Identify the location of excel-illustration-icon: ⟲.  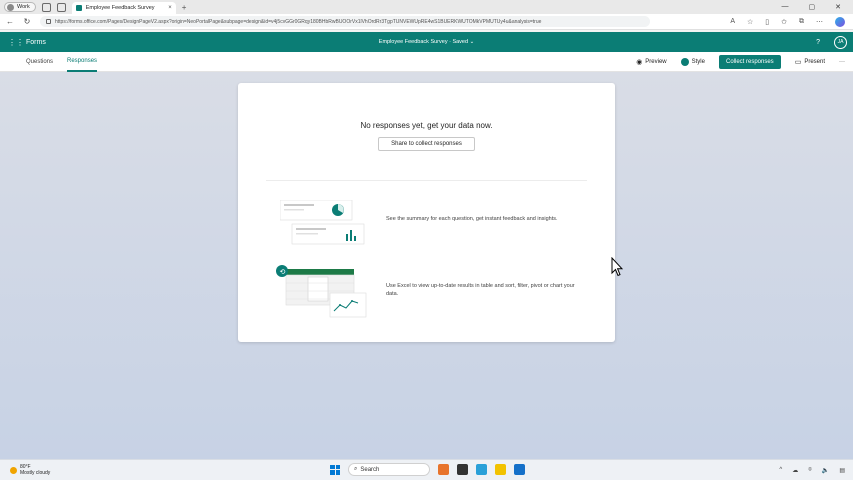
(321, 291).